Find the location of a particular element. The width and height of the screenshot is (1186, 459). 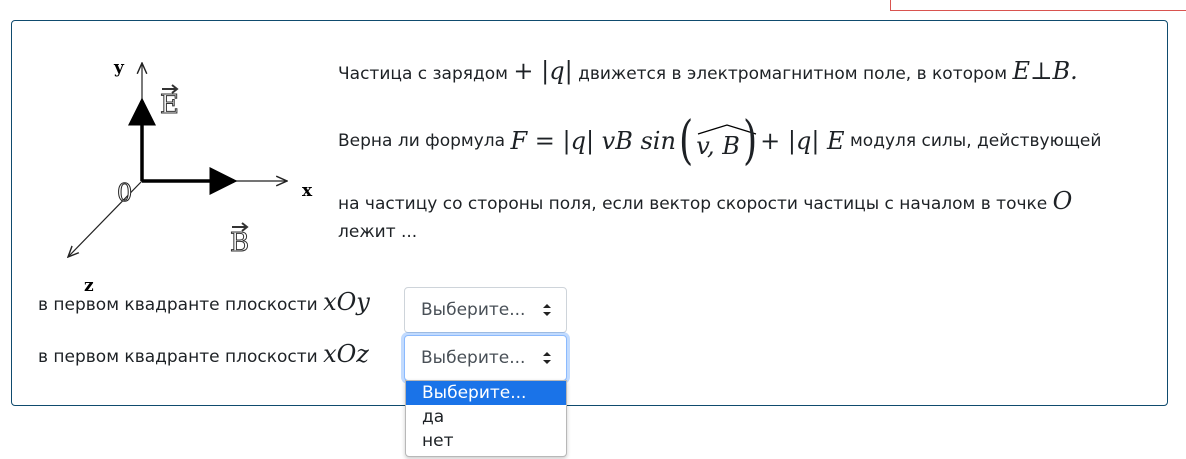

select-dropdown-list: Выберите... да нет is located at coordinates (486, 418).